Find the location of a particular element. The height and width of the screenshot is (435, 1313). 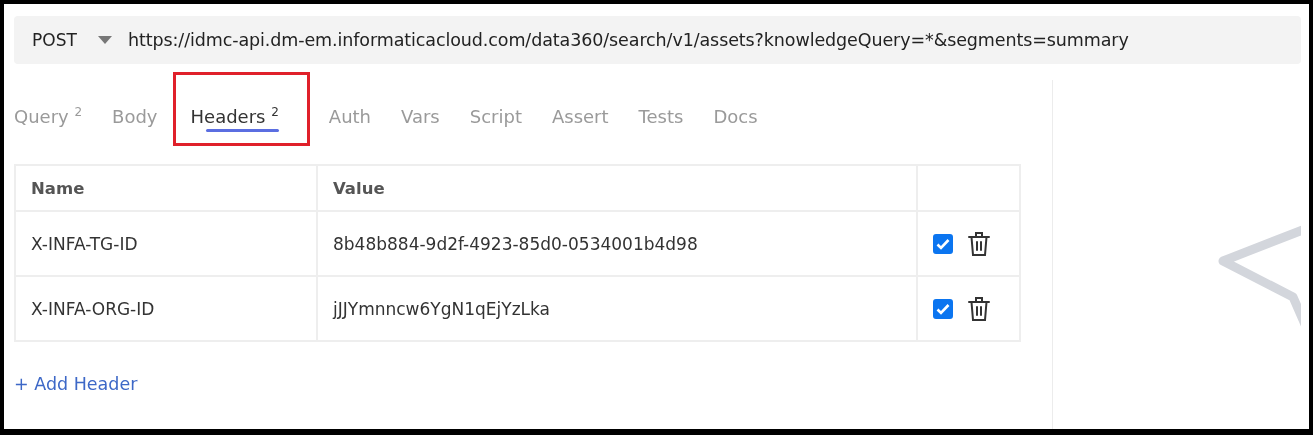

column-header: Name is located at coordinates (166, 188).